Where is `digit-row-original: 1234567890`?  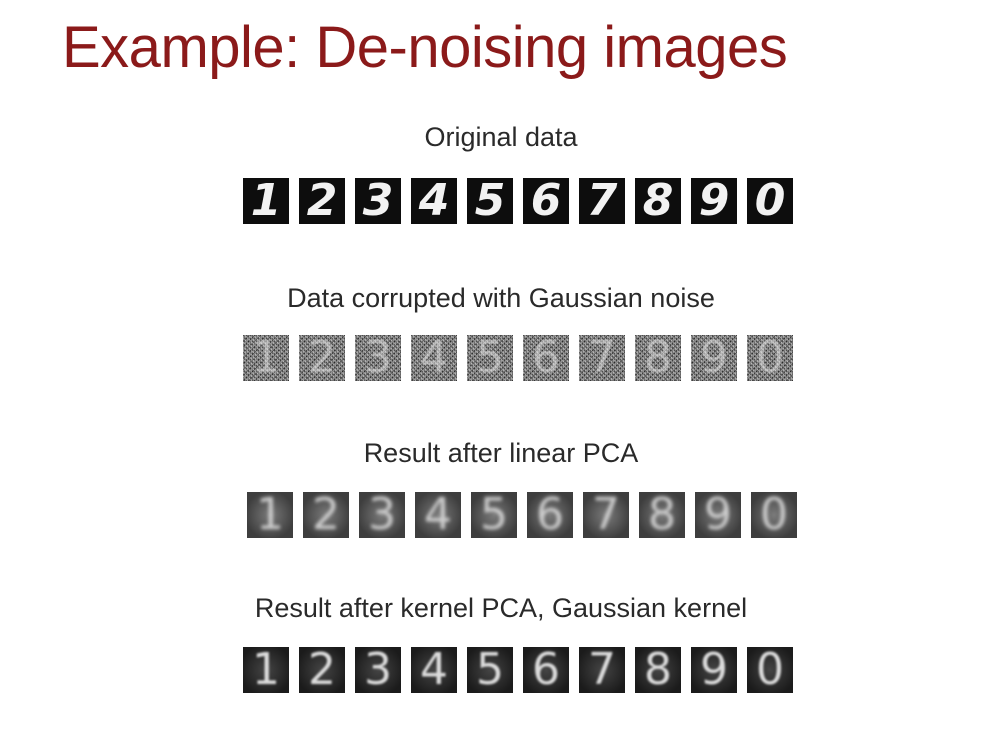 digit-row-original: 1234567890 is located at coordinates (518, 201).